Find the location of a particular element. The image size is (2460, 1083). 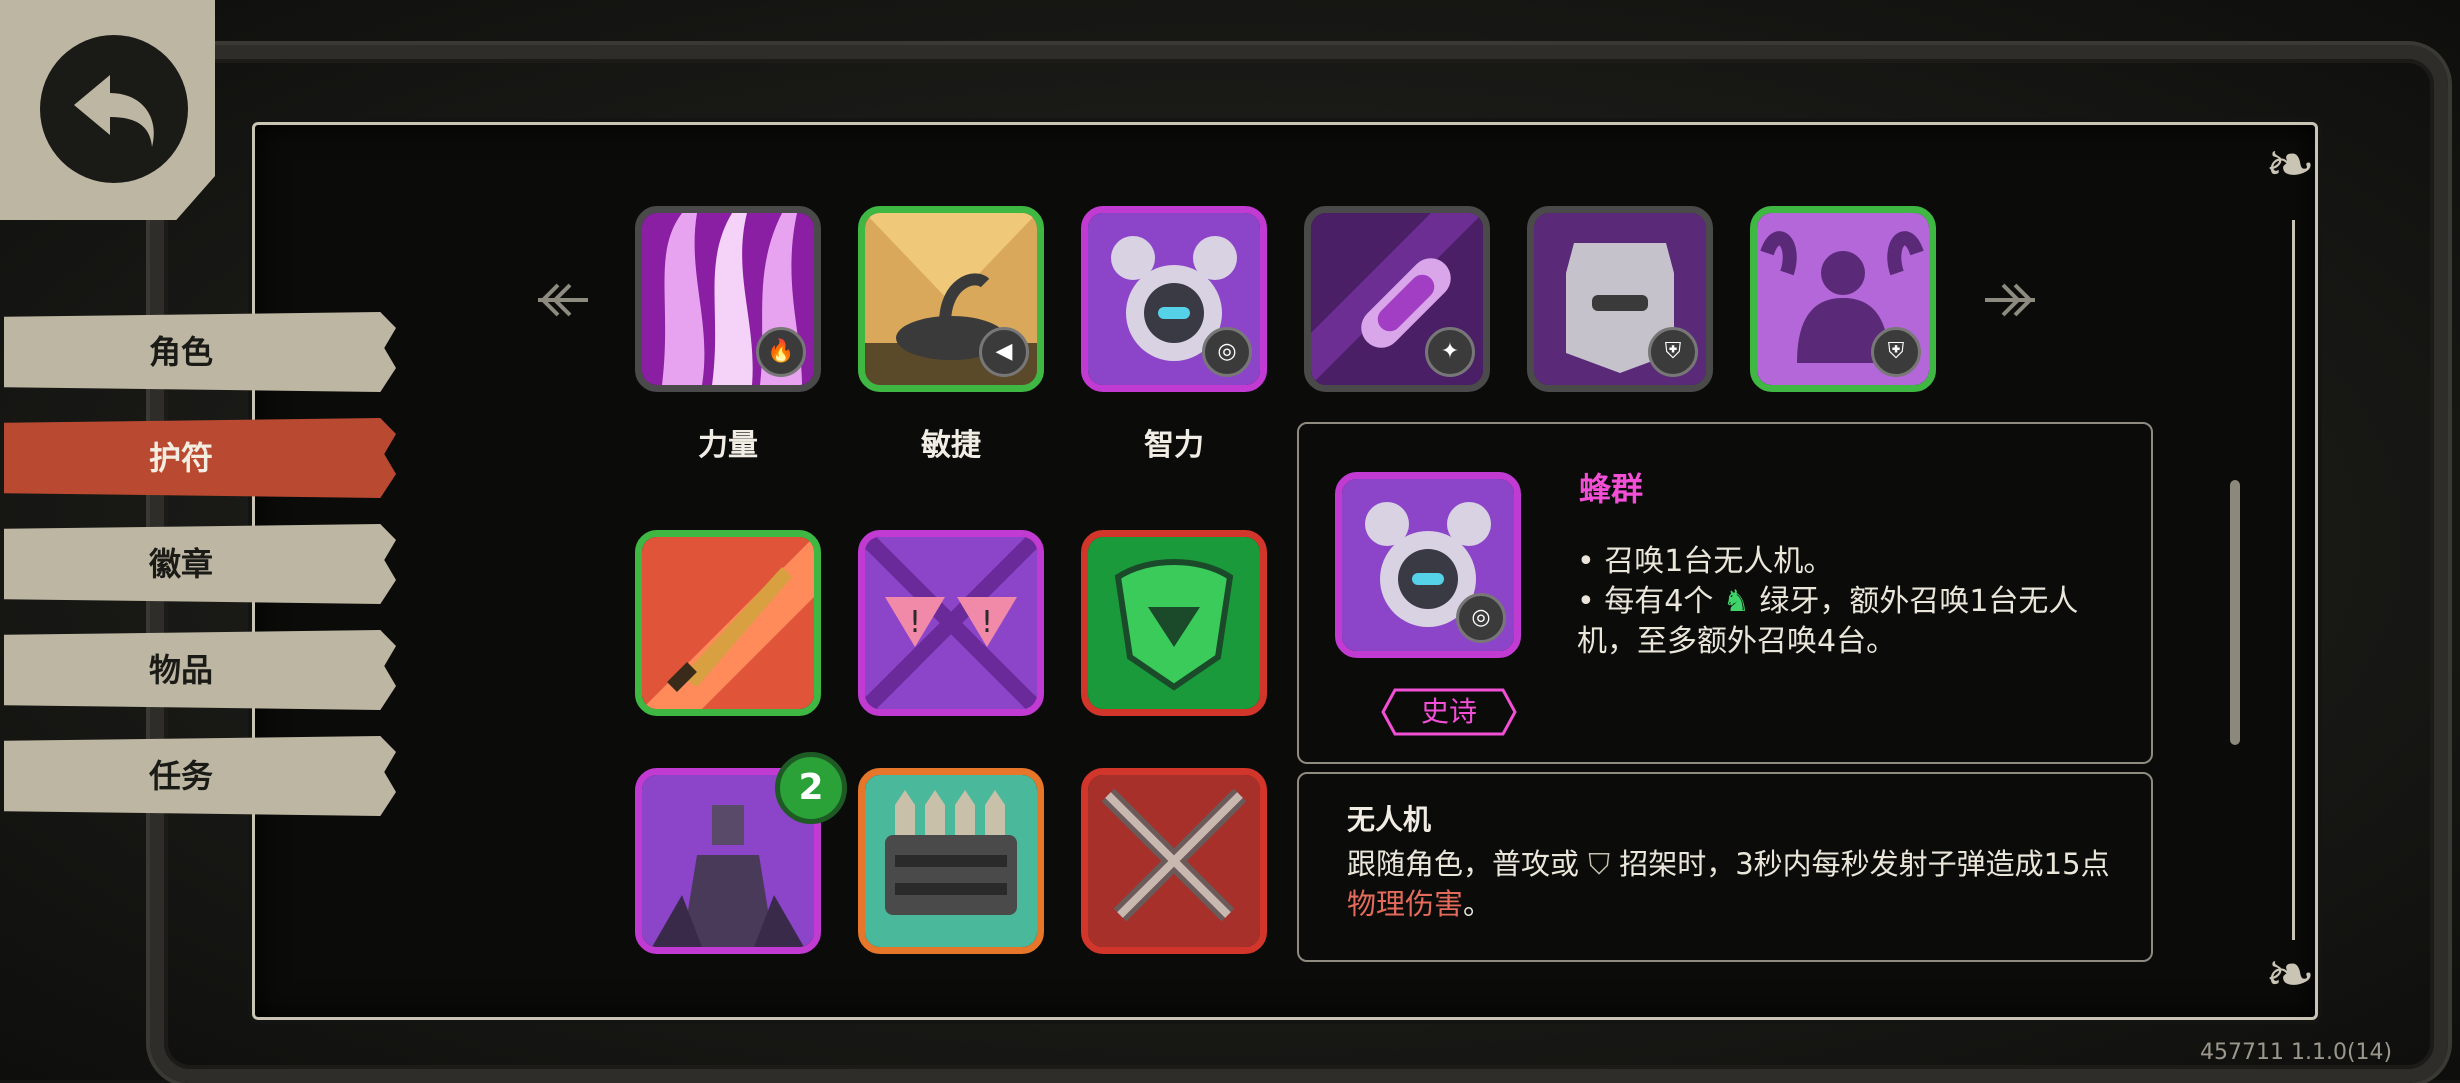

scroll-track is located at coordinates (2293, 580).